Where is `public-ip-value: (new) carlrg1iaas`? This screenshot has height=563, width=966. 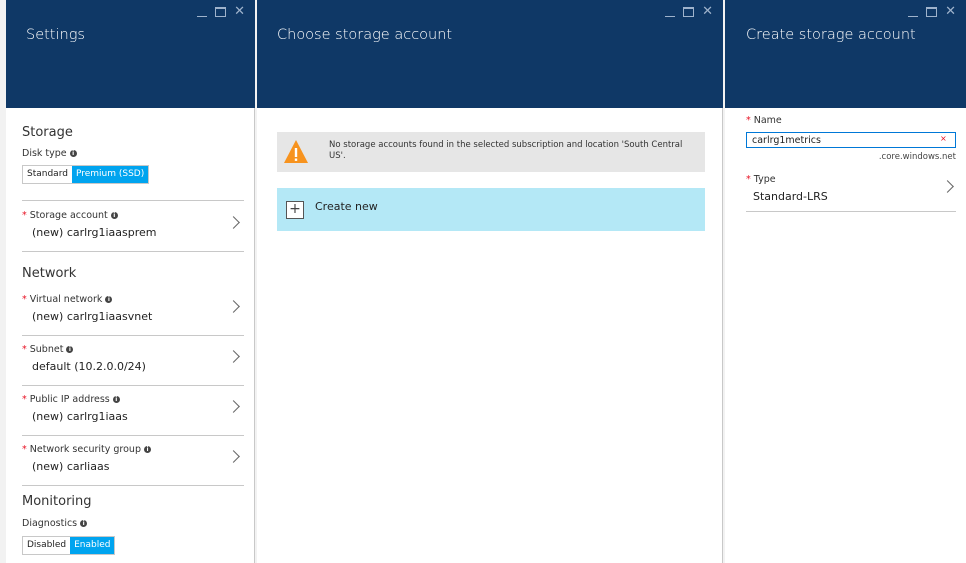
public-ip-value: (new) carlrg1iaas is located at coordinates (80, 416).